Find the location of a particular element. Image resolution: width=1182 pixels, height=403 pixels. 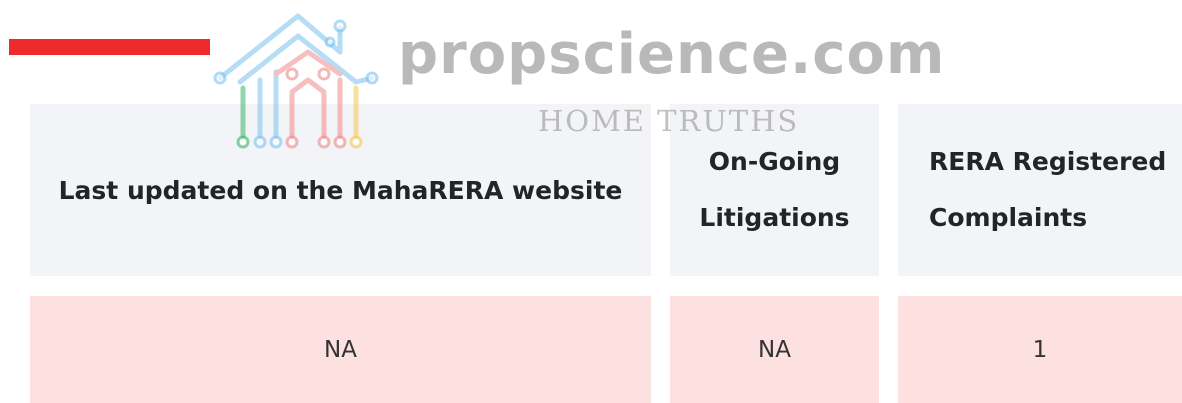

header-litigations-line-1: On-Going is located at coordinates (774, 161).